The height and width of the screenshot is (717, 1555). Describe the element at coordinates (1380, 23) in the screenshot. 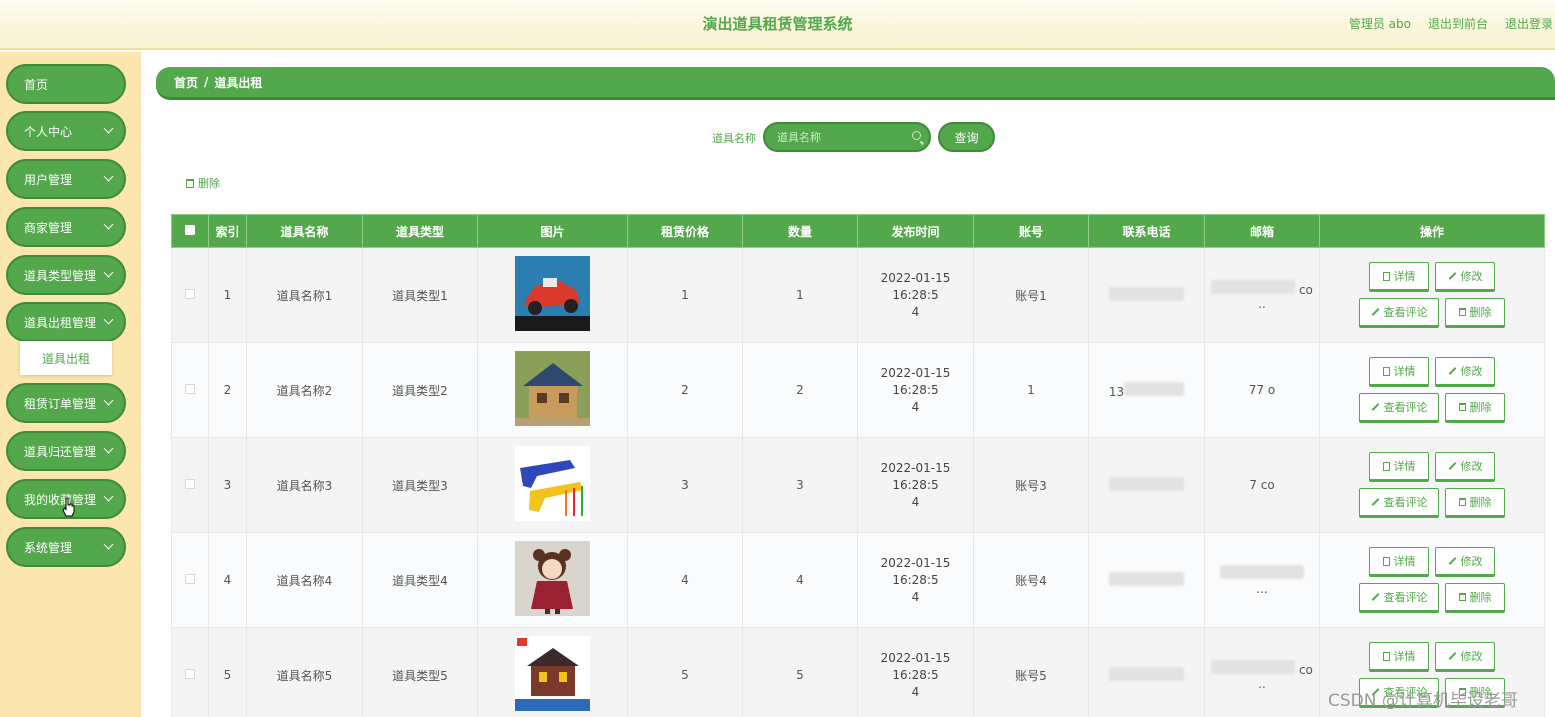

I see `admin-link: 管理员 abo` at that location.